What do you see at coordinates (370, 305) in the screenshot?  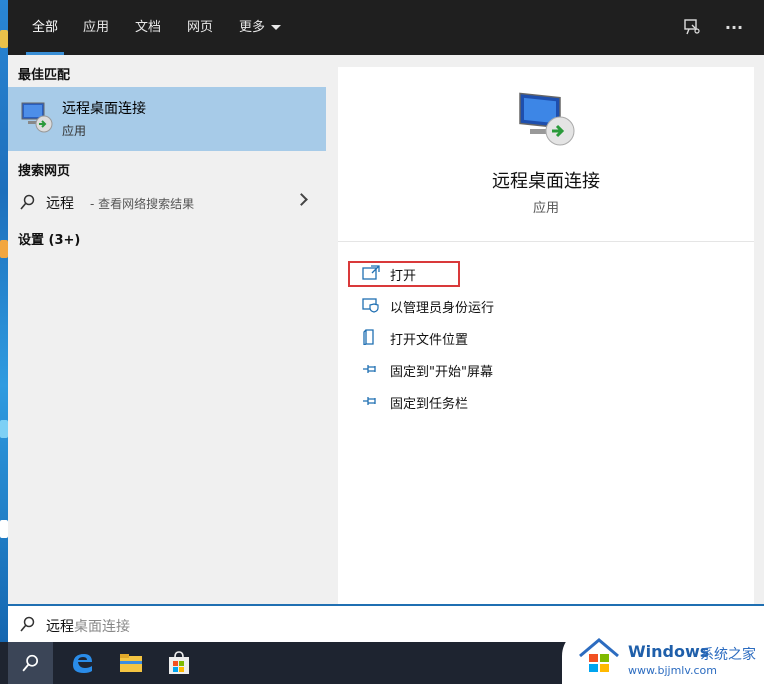 I see `admin-shield-icon` at bounding box center [370, 305].